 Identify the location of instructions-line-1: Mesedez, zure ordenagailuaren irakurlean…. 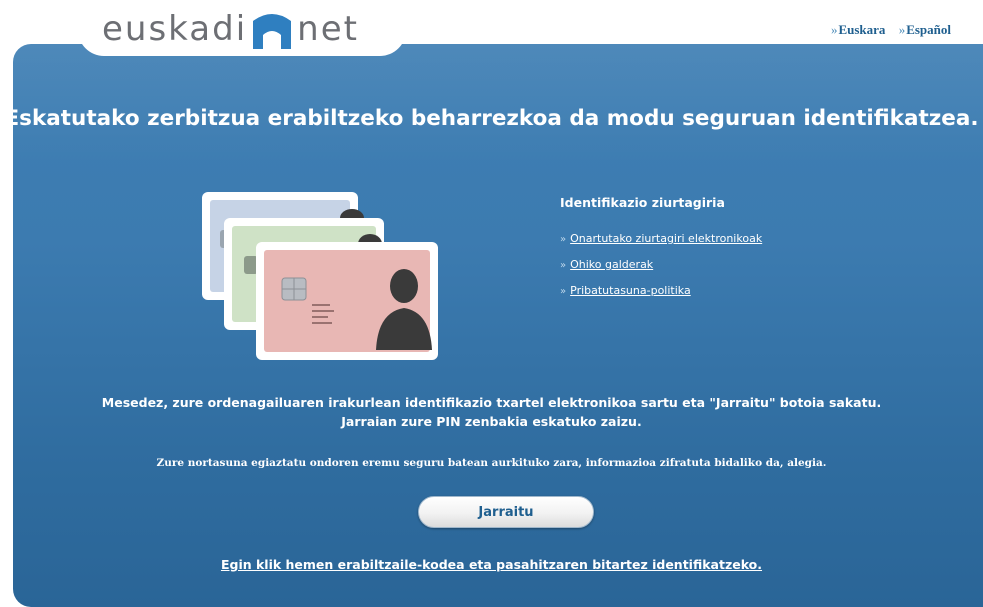
(491, 402).